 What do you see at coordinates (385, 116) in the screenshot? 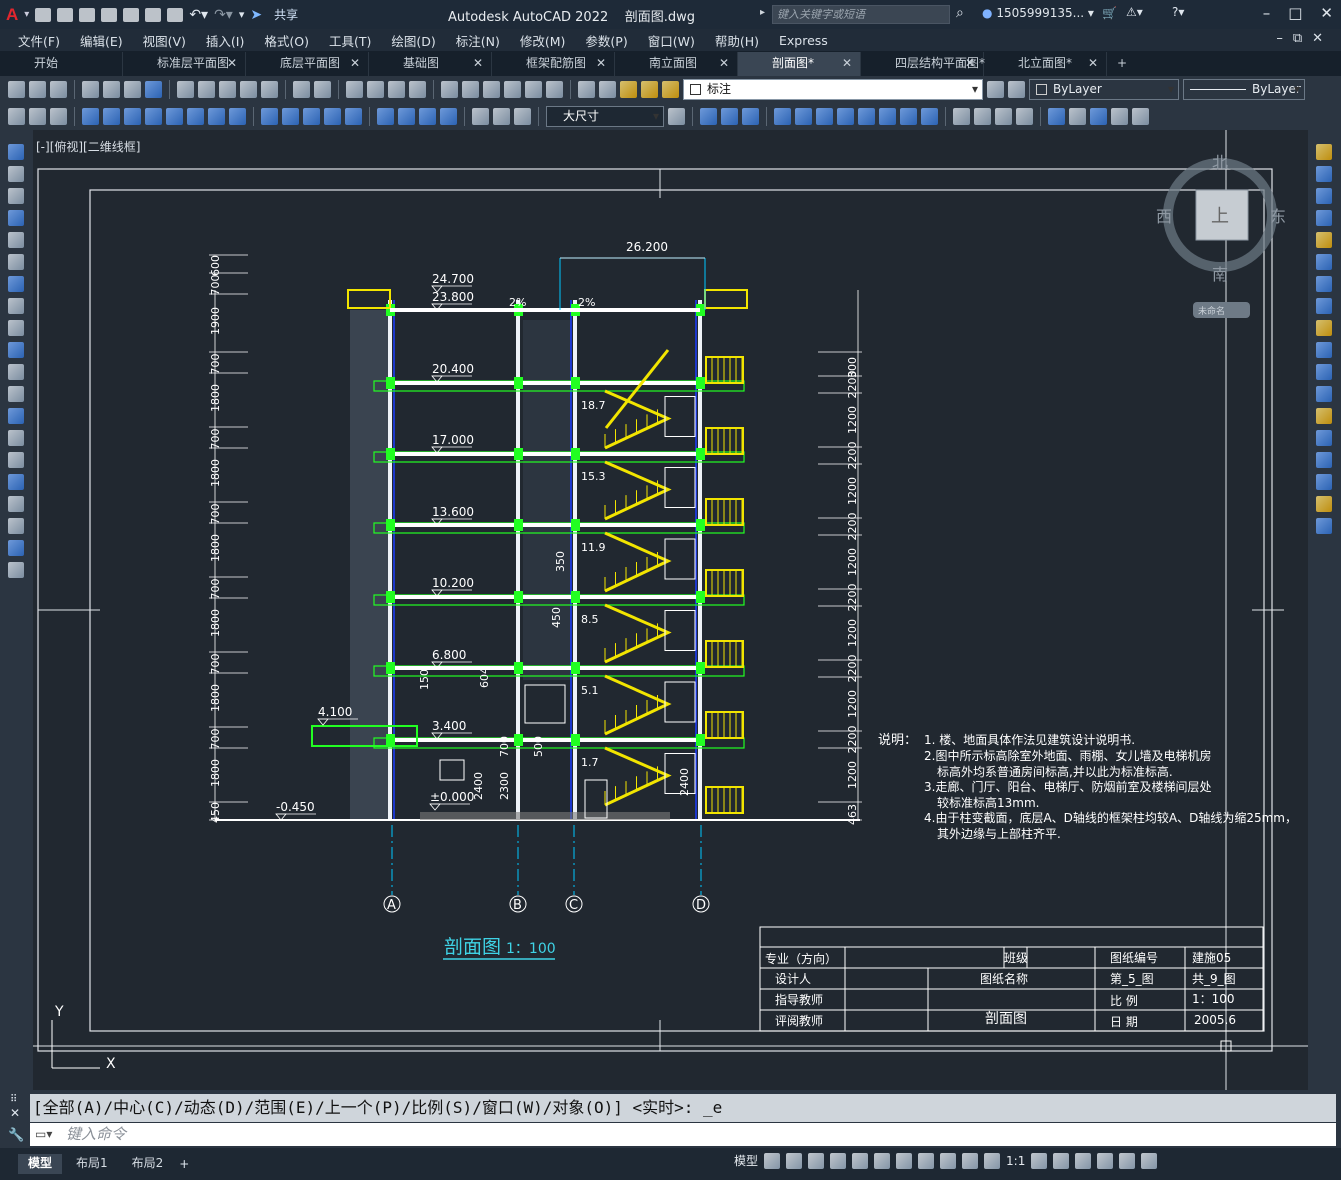
I see `tolerance-icon` at bounding box center [385, 116].